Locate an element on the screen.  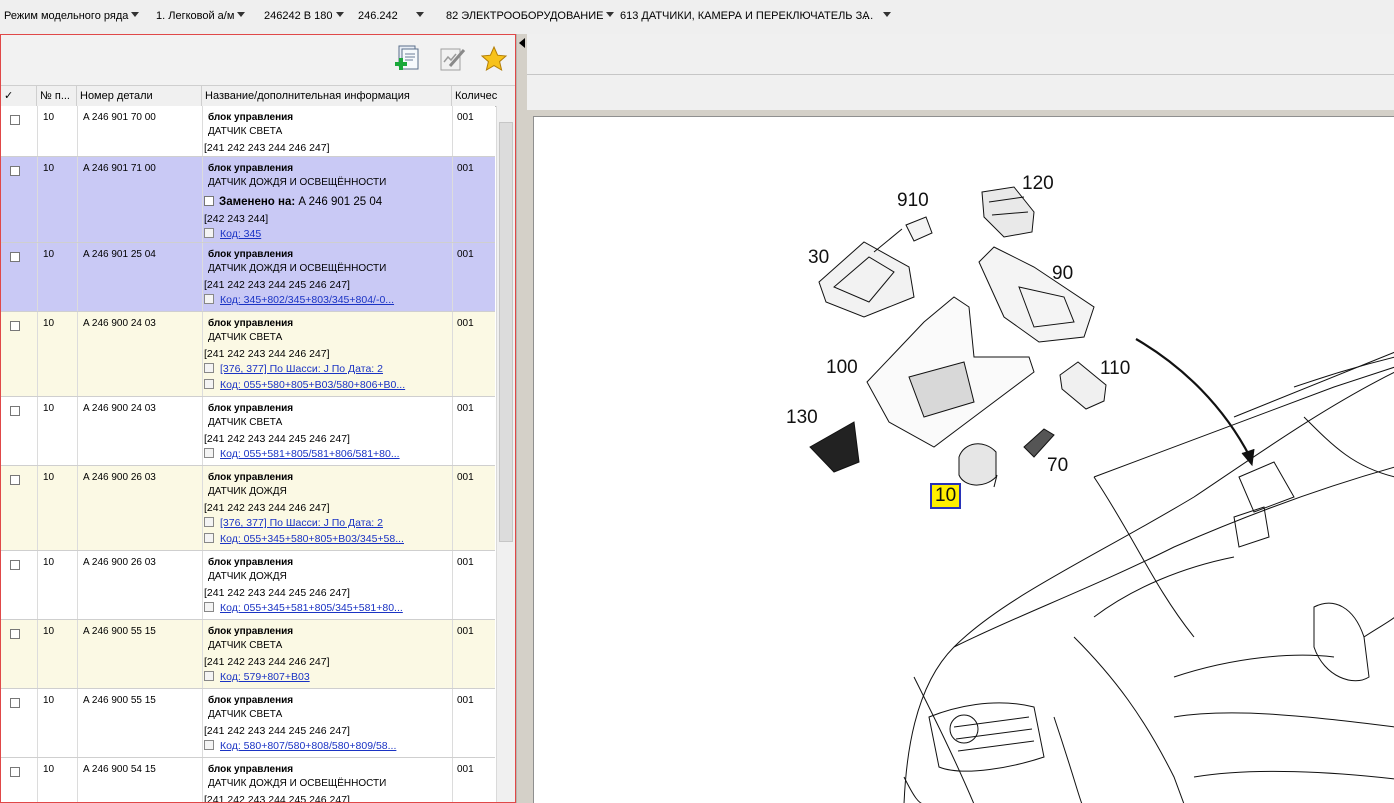
vertical-scrollbar is located at coordinates (505, 454).